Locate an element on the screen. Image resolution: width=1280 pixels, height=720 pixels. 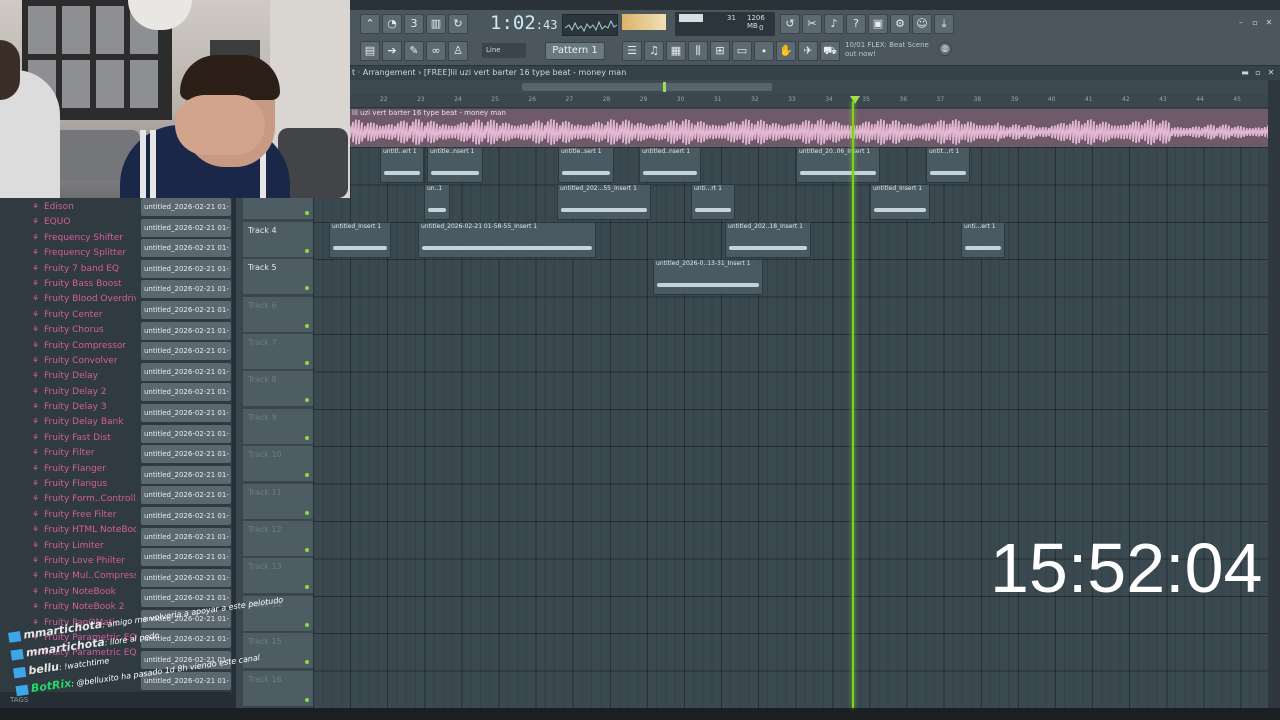
browser-plugin-item: Fruity Limiter is located at coordinates (83, 548).